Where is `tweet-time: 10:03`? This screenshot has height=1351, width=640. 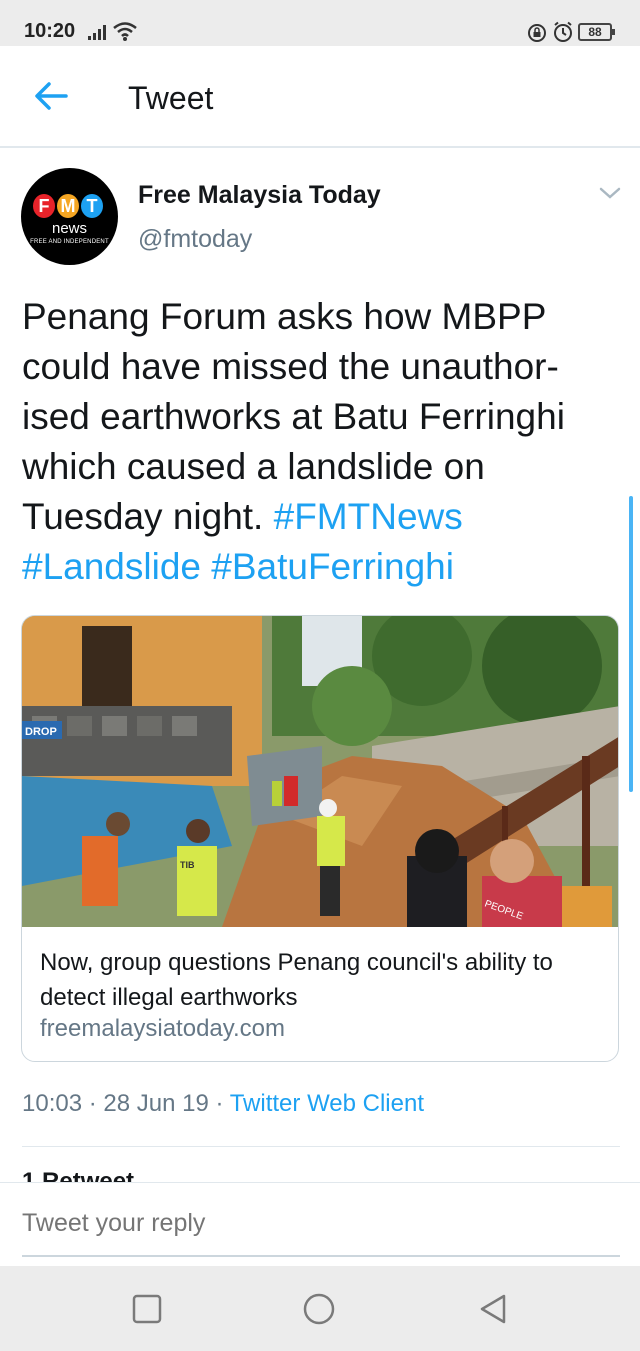 tweet-time: 10:03 is located at coordinates (52, 1103).